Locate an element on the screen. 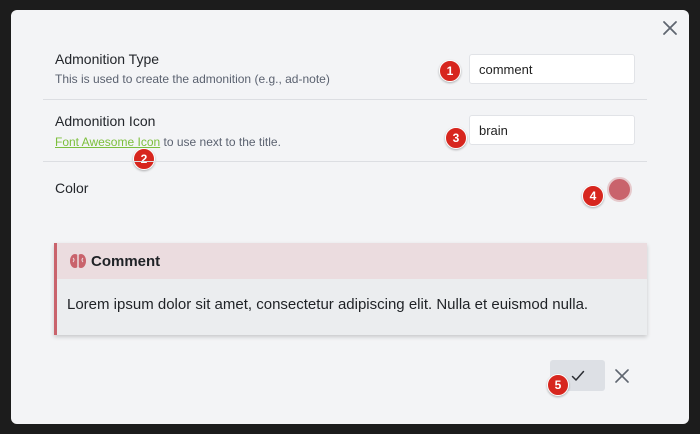  color-label: Color is located at coordinates (72, 188).